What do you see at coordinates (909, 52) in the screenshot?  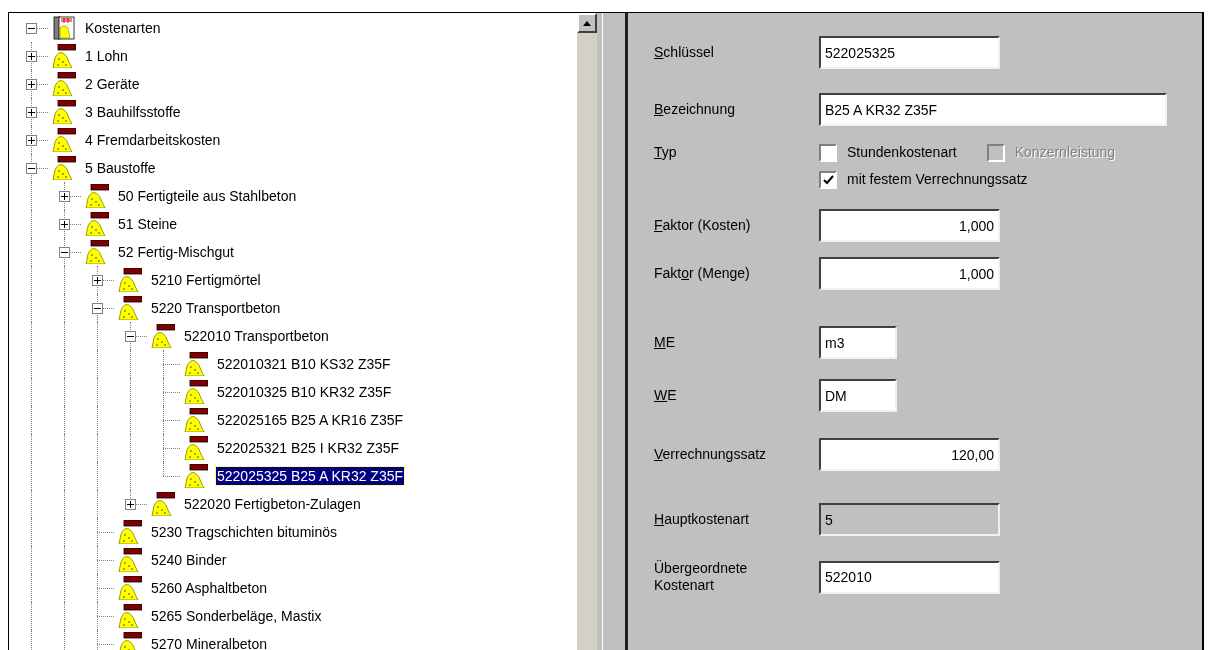 I see `input-field: 522025325` at bounding box center [909, 52].